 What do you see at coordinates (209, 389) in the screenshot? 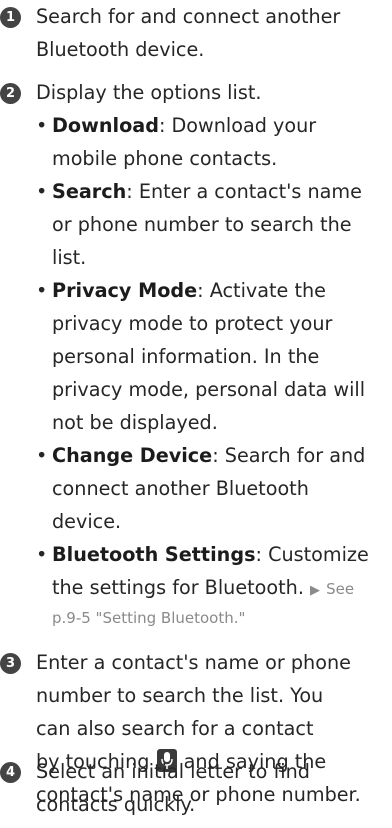
I see `option-desc: privacy mode, personal data will` at bounding box center [209, 389].